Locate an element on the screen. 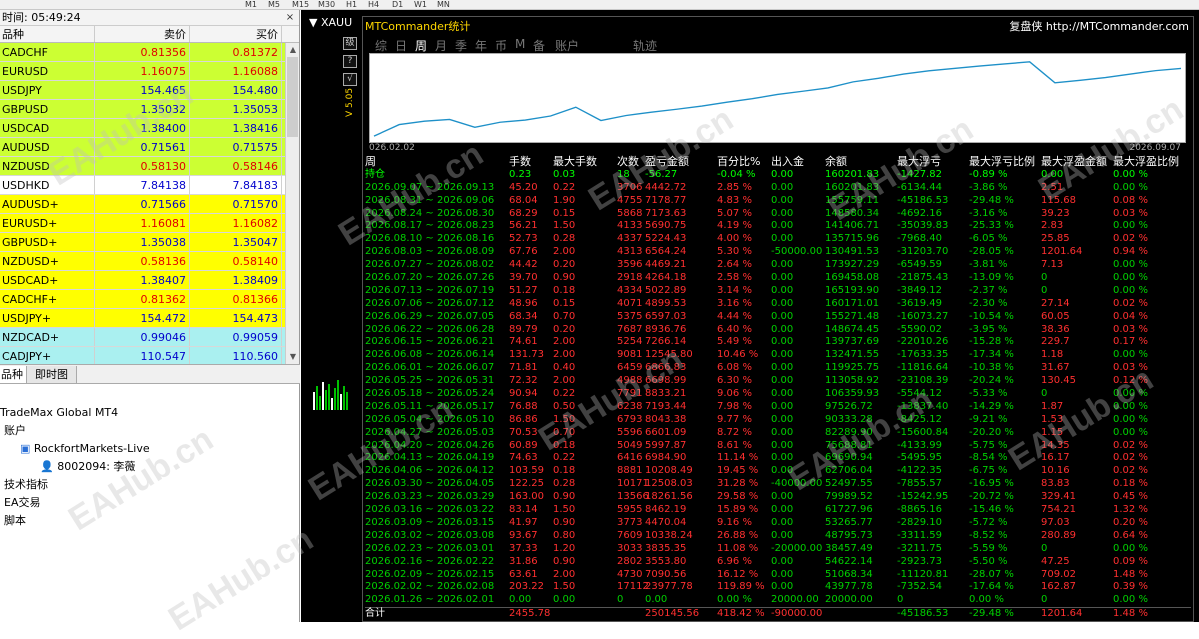 The width and height of the screenshot is (1199, 639). cell: 0.39 % is located at coordinates (1130, 587).